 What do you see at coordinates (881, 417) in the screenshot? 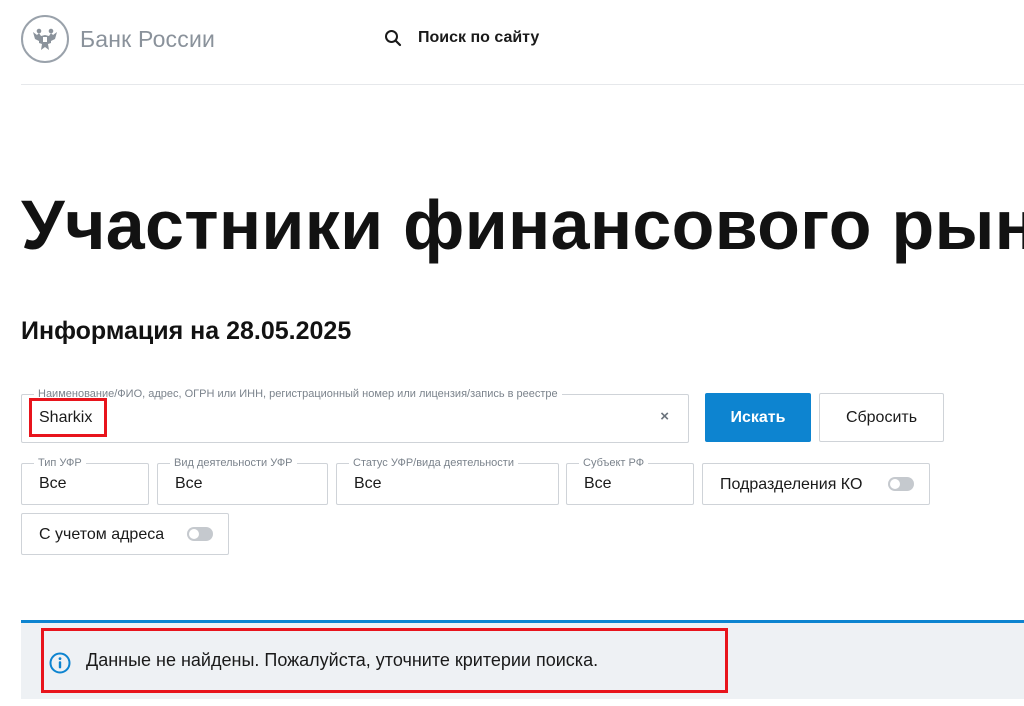
I see `reset-button: Сбросить` at bounding box center [881, 417].